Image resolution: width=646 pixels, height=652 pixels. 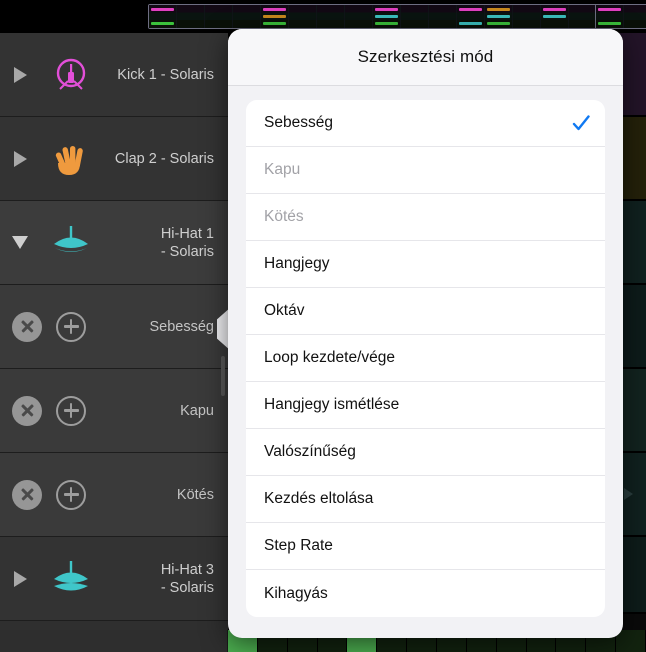 What do you see at coordinates (284, 310) in the screenshot?
I see `menu-item-label: Oktáv` at bounding box center [284, 310].